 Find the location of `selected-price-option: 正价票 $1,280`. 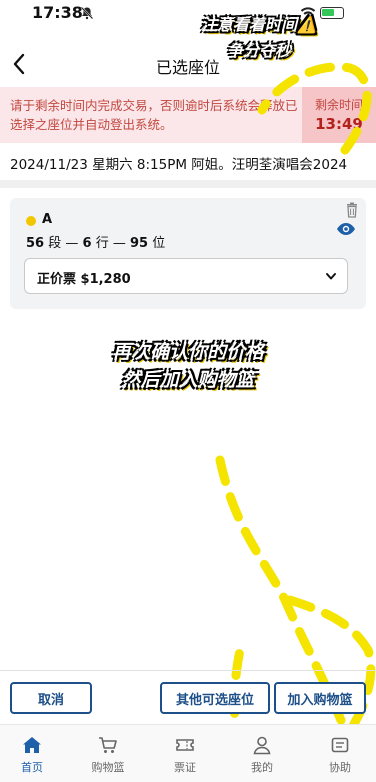

selected-price-option: 正价票 $1,280 is located at coordinates (84, 279).